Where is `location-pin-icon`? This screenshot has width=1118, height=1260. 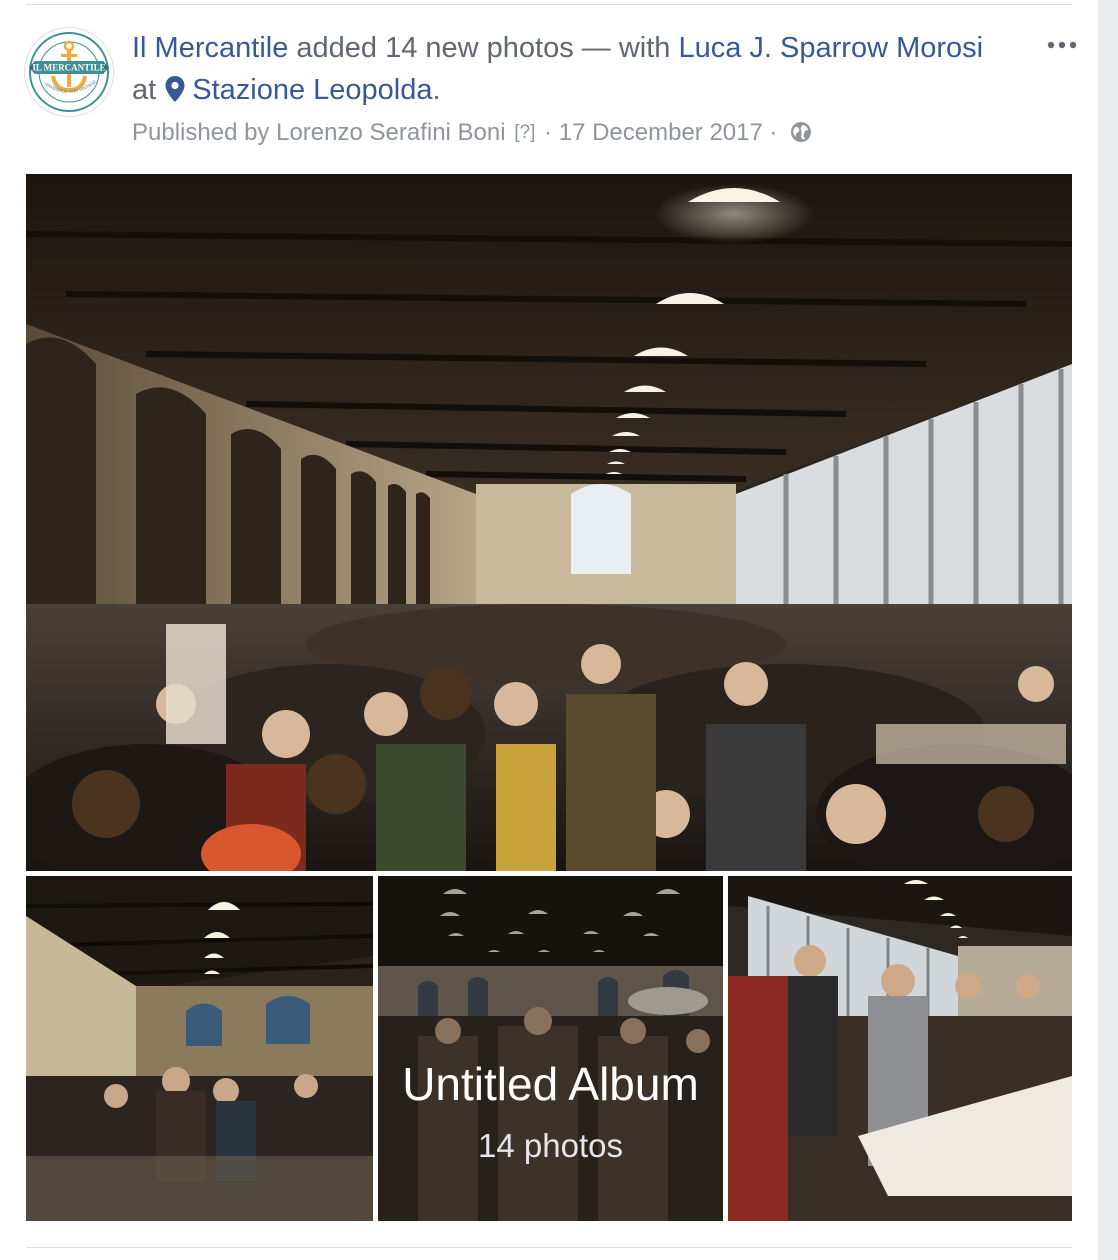 location-pin-icon is located at coordinates (175, 87).